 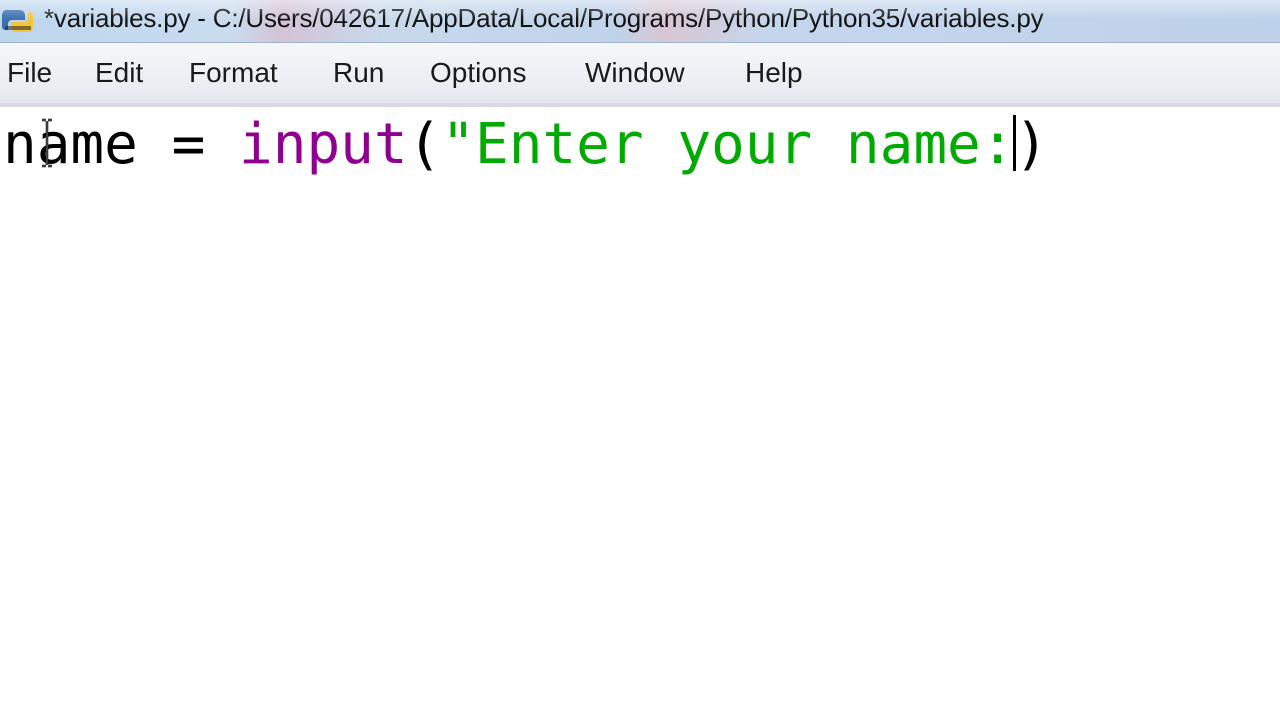 What do you see at coordinates (635, 73) in the screenshot?
I see `menu-window: Window` at bounding box center [635, 73].